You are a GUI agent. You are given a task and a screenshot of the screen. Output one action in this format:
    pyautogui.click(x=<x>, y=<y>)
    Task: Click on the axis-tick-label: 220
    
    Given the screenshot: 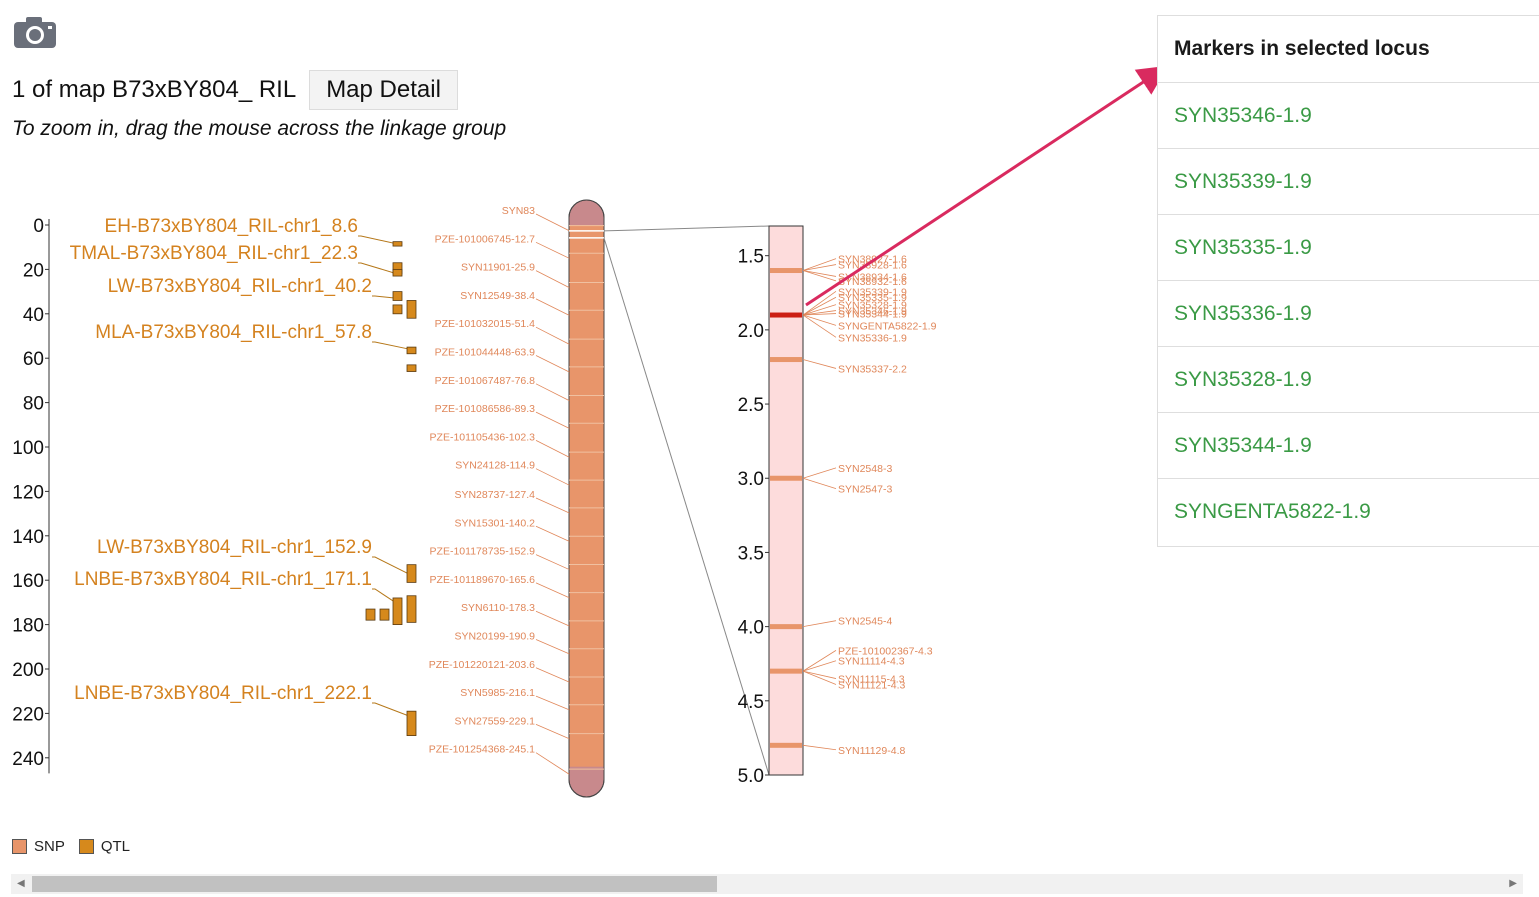 What is the action you would take?
    pyautogui.click(x=28, y=714)
    